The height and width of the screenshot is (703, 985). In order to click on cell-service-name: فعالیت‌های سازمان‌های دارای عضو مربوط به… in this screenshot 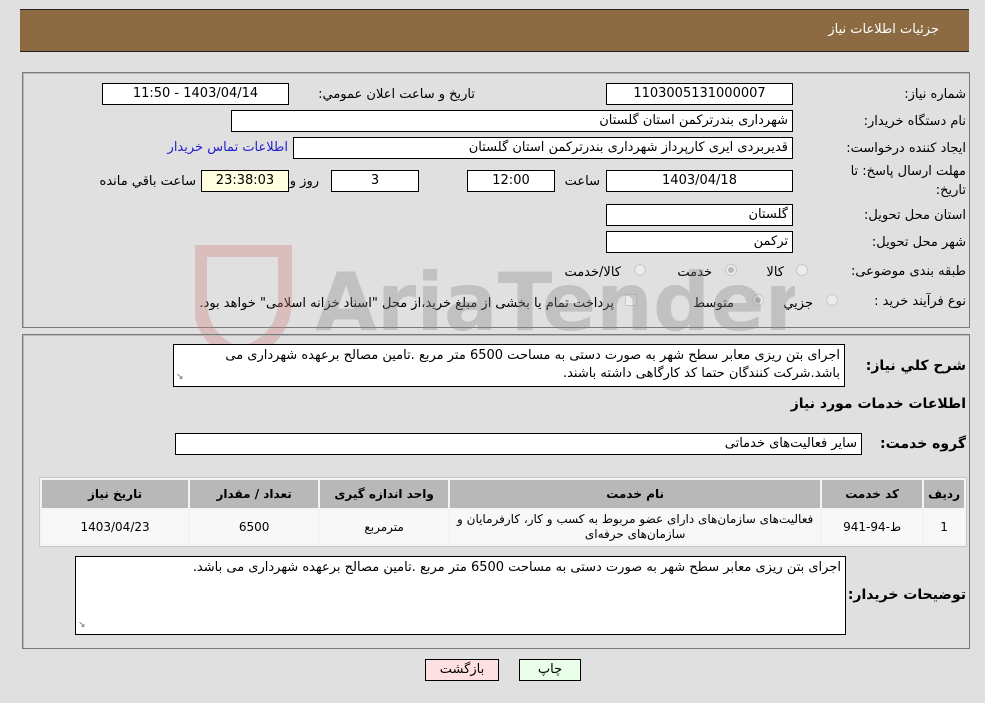, I will do `click(635, 527)`.